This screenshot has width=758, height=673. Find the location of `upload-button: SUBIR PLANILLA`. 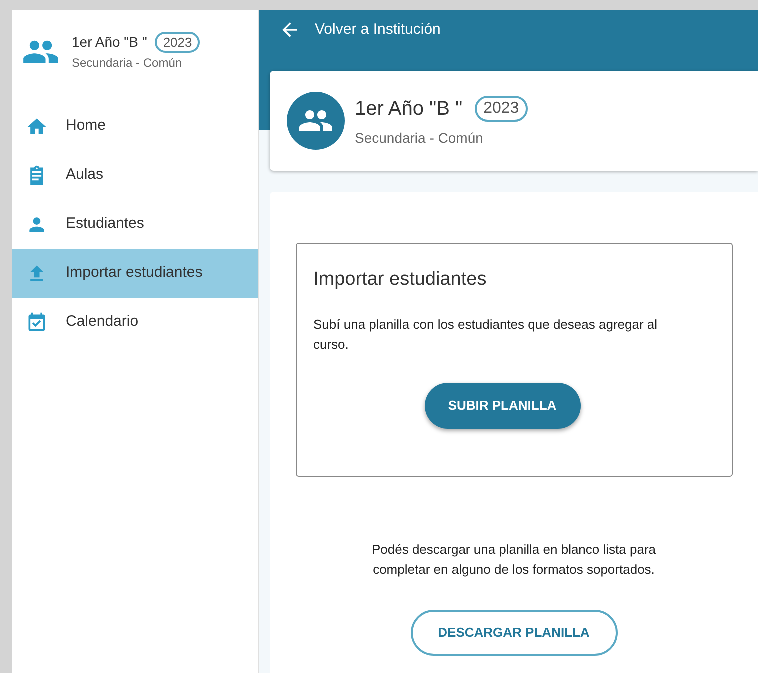

upload-button: SUBIR PLANILLA is located at coordinates (502, 405).